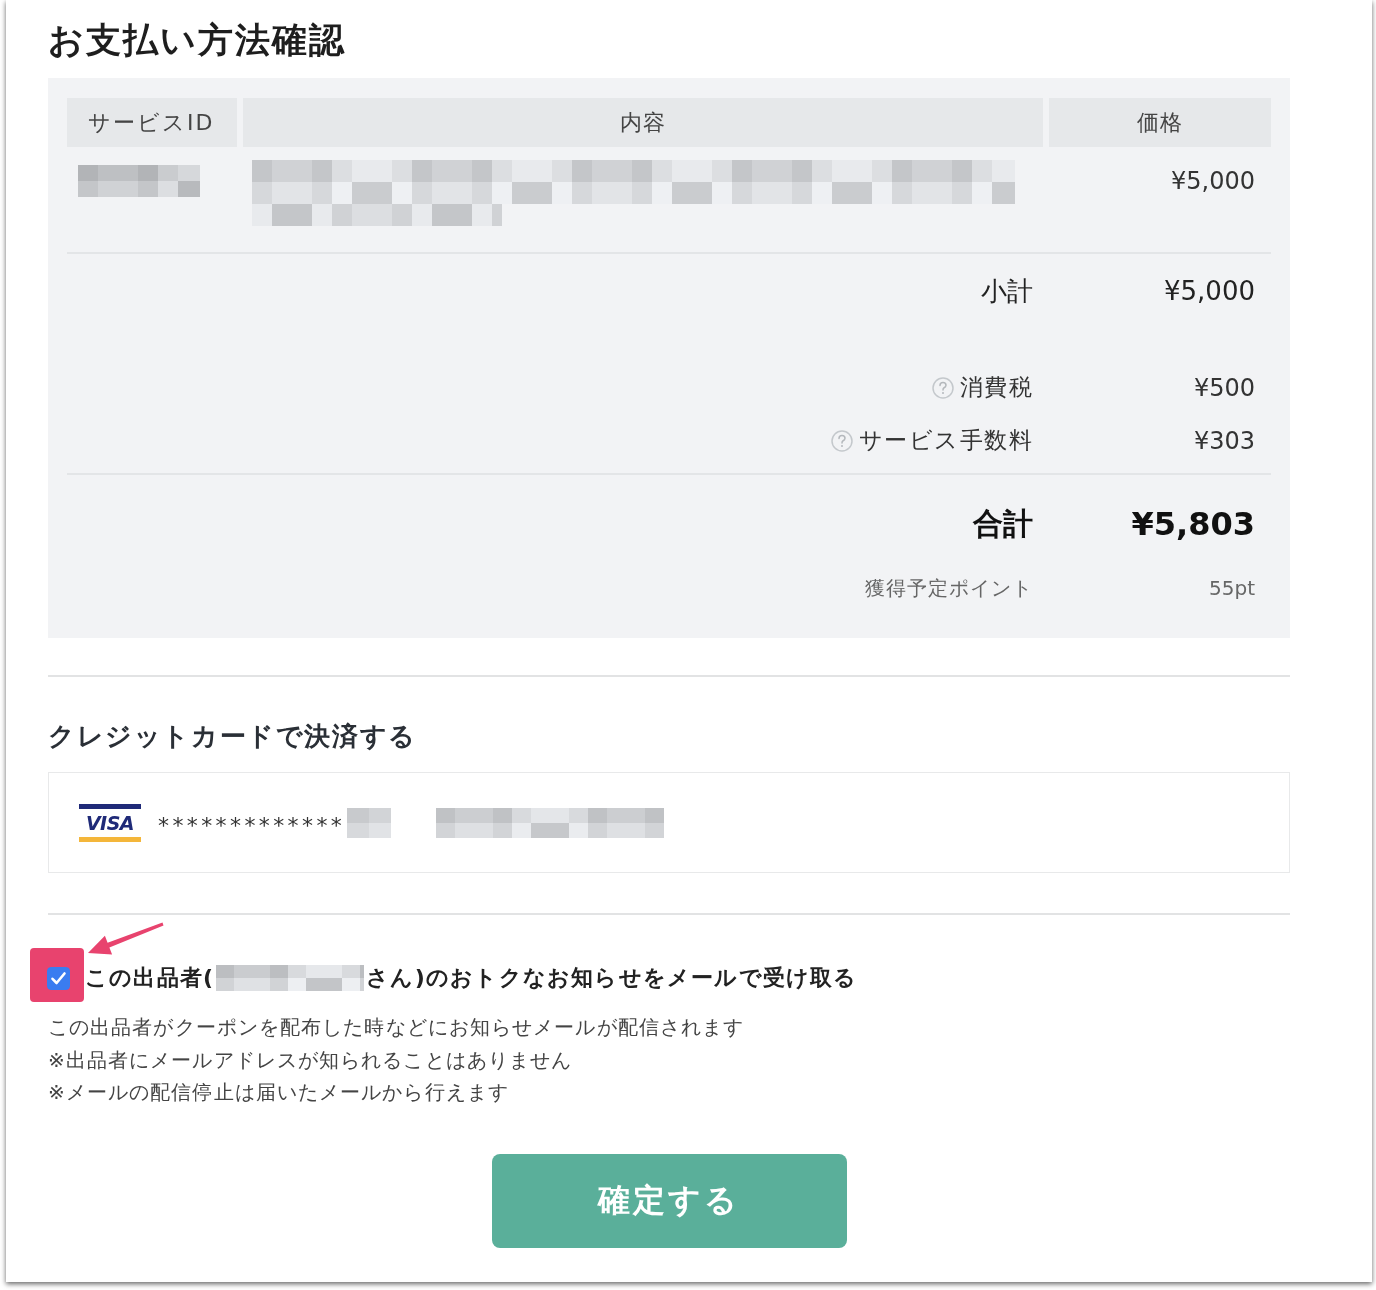  I want to click on note-text: ※出品者にメールアドレスが知られることはありません, so click(311, 1060).